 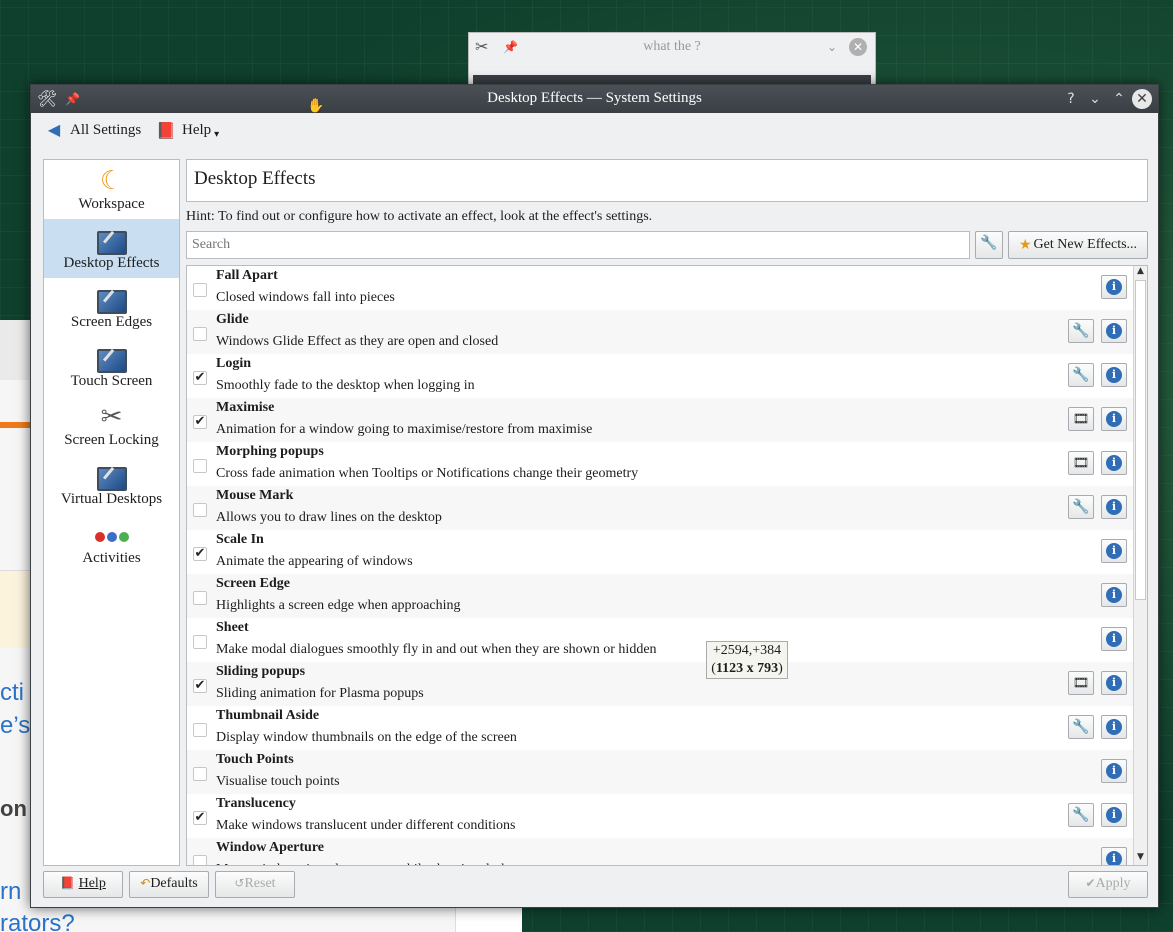 I want to click on reset-button-label: Reset, so click(x=260, y=883).